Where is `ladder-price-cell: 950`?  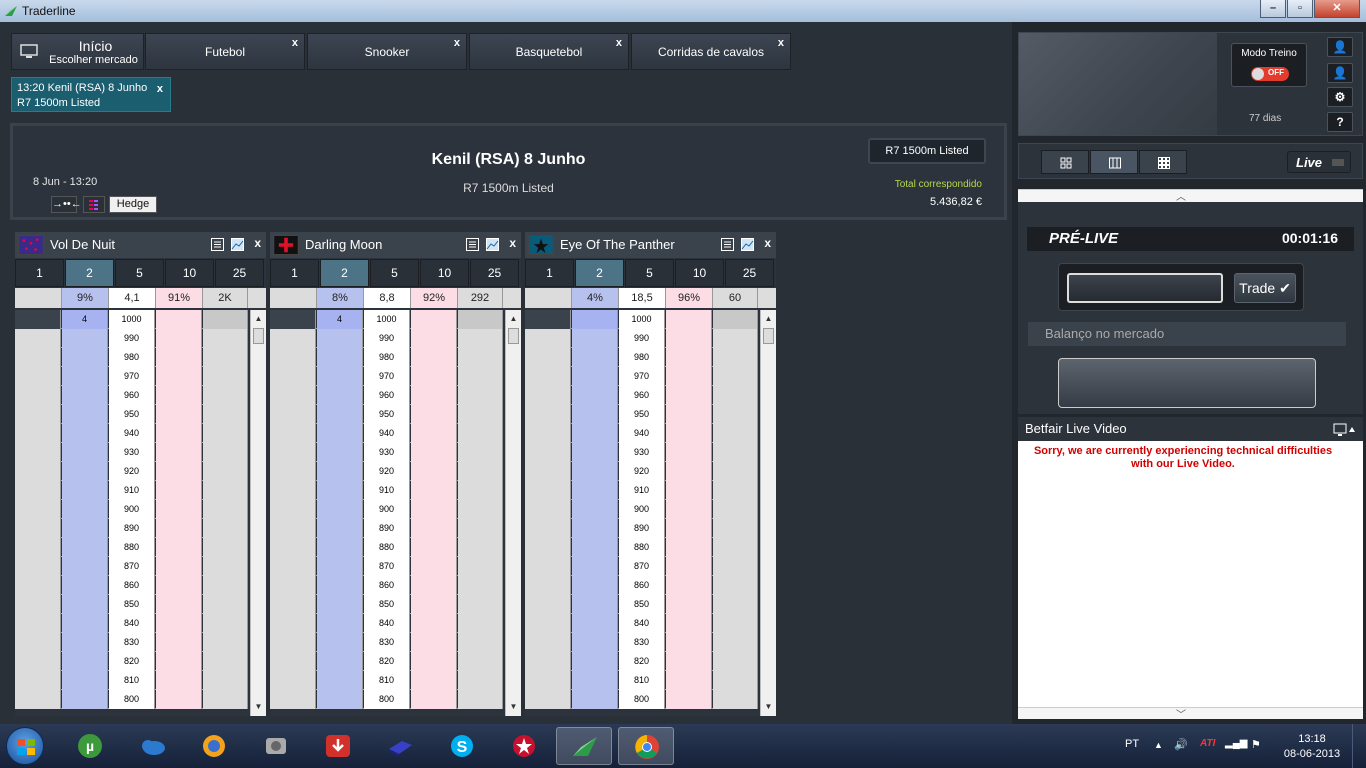
ladder-price-cell: 950 is located at coordinates (132, 414).